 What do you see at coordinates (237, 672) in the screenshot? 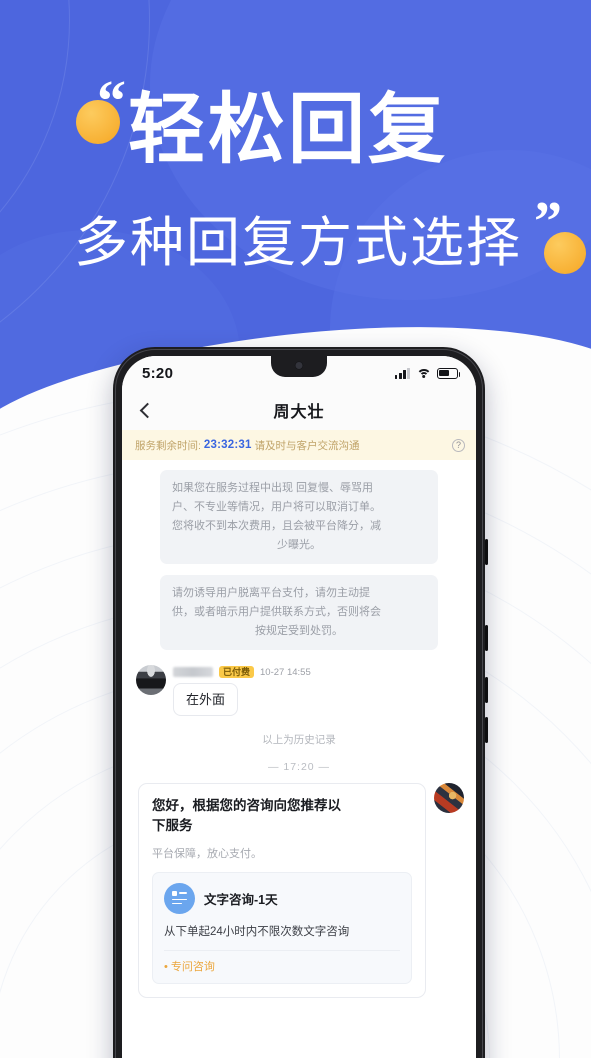
I see `status-badge: 已付费` at bounding box center [237, 672].